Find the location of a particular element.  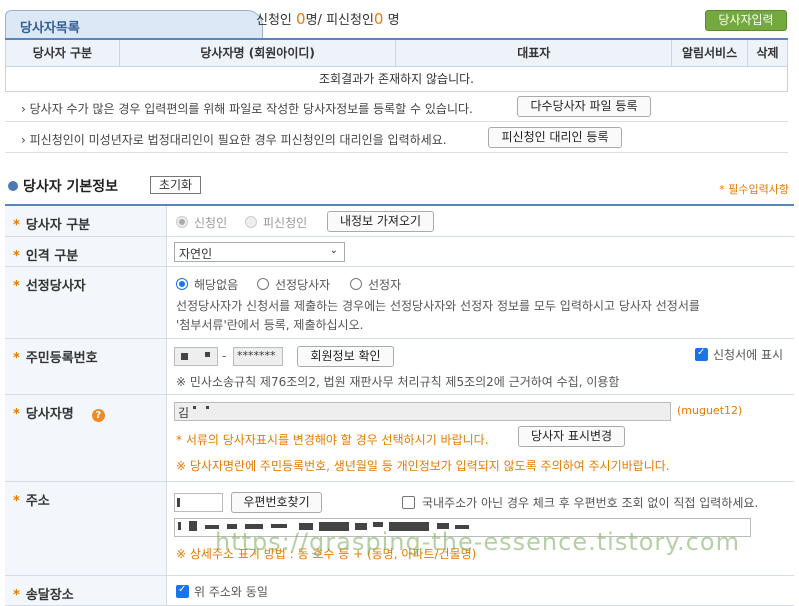

bullet-icon is located at coordinates (13, 186).